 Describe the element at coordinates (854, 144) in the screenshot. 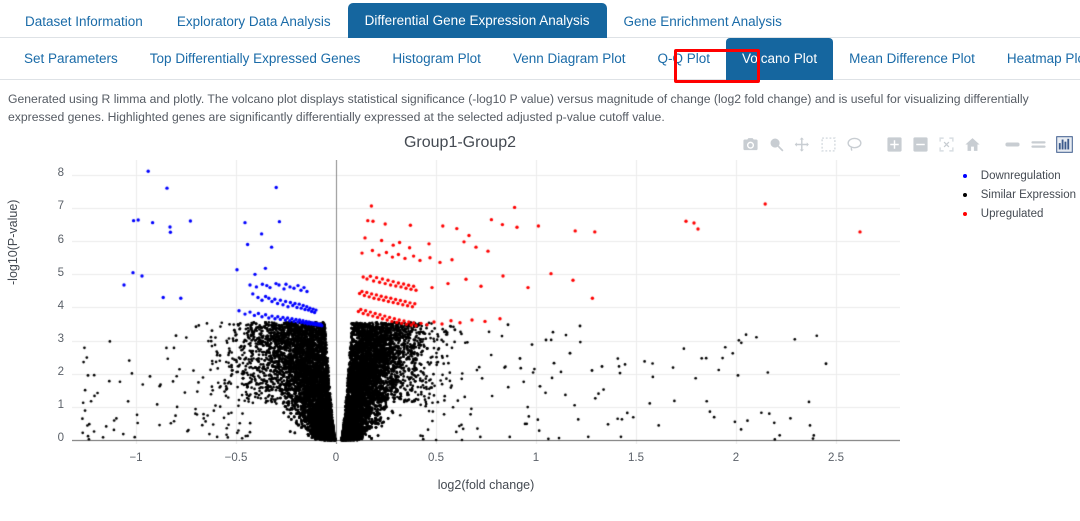

I see `lasso-select-icon` at that location.